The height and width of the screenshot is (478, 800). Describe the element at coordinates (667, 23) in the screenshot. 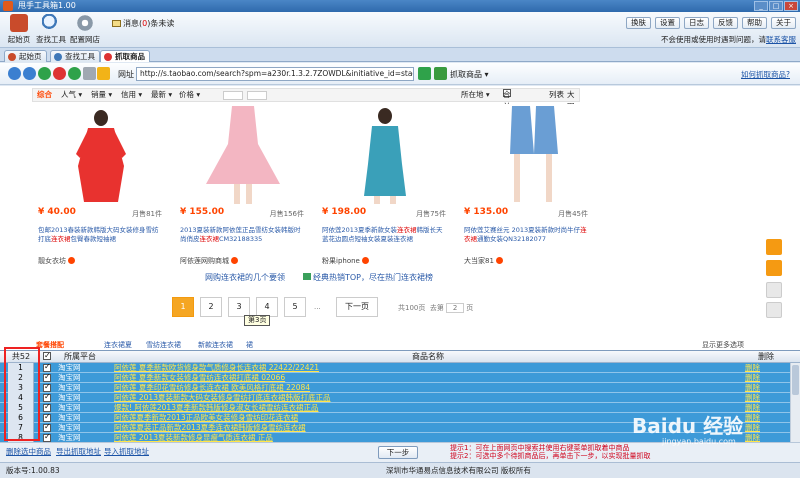

I see `settings-button: 设置` at that location.